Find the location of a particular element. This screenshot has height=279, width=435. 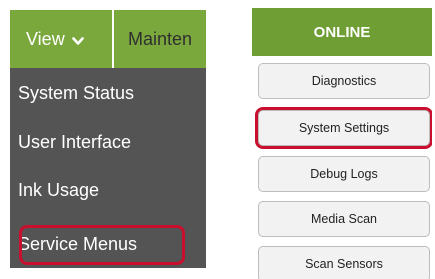

debug-logs-button: Debug Logs is located at coordinates (344, 174).